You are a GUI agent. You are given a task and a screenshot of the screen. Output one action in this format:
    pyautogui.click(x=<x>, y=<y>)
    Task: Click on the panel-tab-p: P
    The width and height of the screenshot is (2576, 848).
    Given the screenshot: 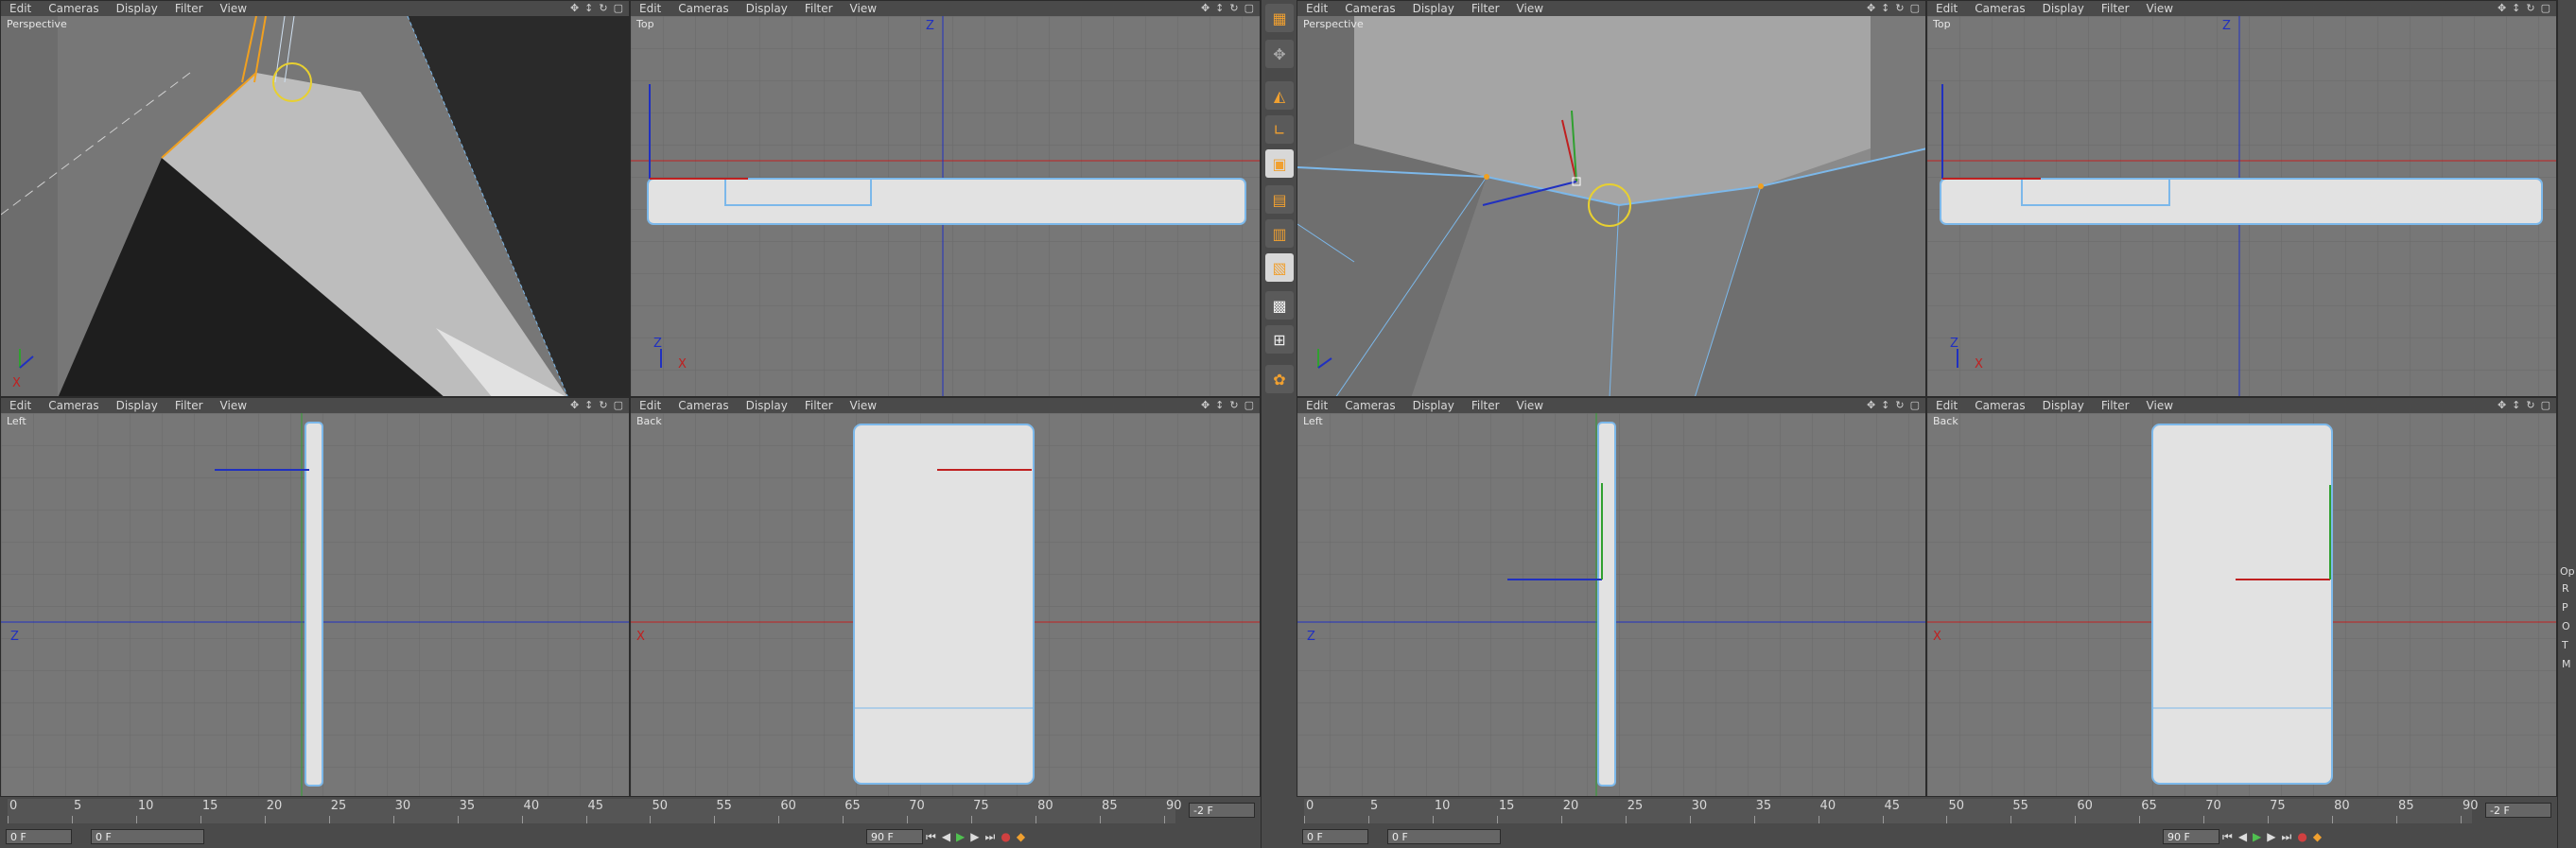 What is the action you would take?
    pyautogui.click(x=2565, y=607)
    